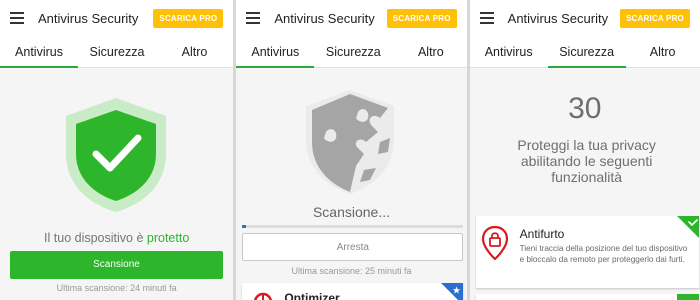 The width and height of the screenshot is (700, 300). I want to click on stop-button: Arresta, so click(353, 247).